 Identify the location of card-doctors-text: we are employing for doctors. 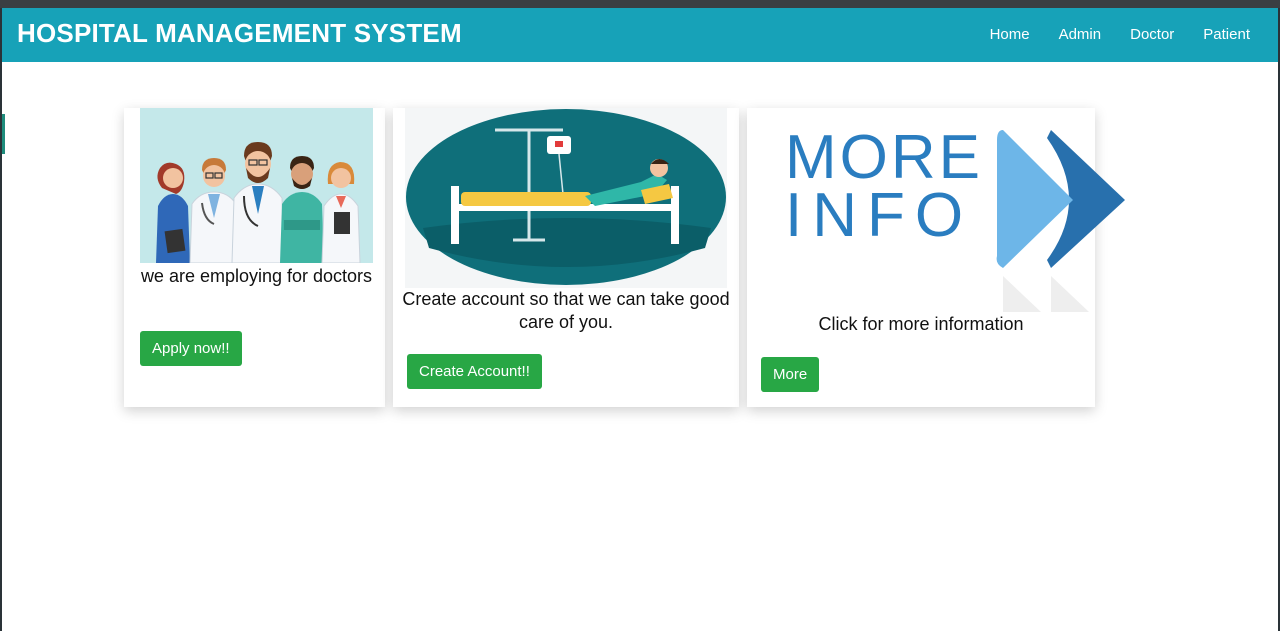
(256, 276).